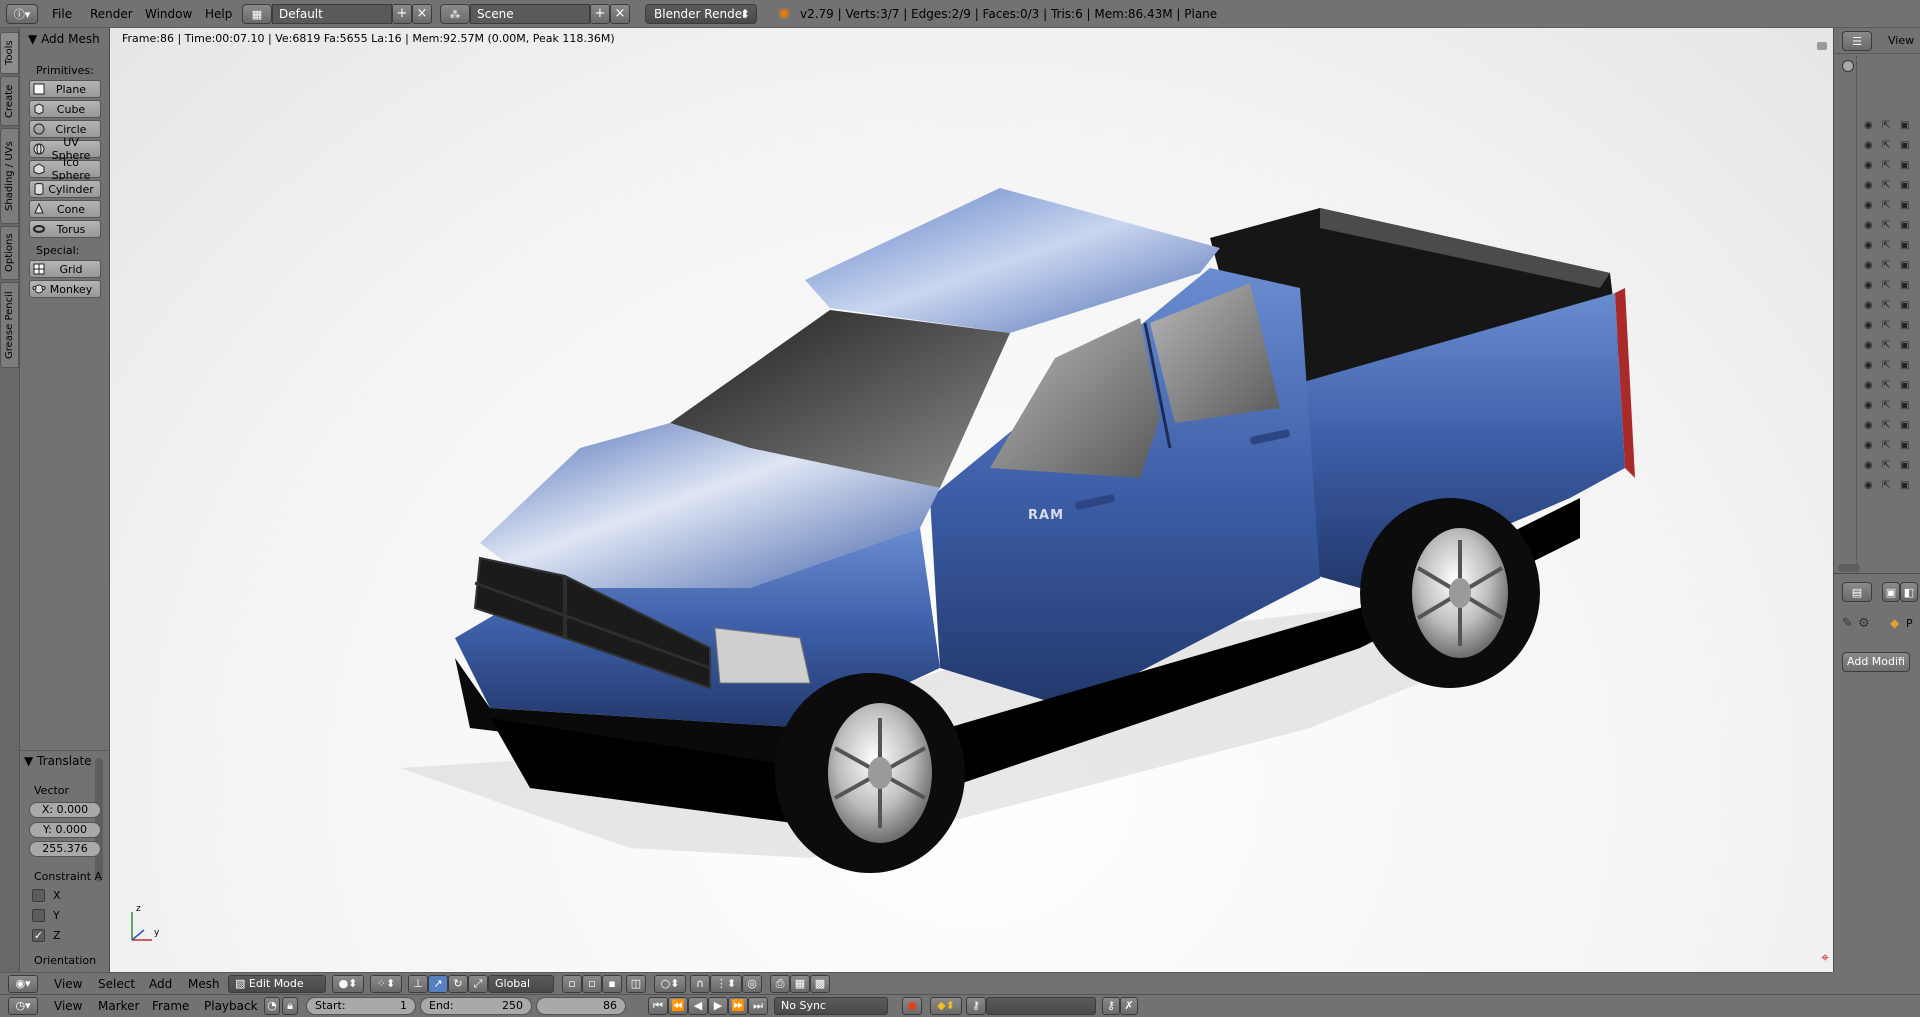 Image resolution: width=1920 pixels, height=1017 pixels. What do you see at coordinates (670, 984) in the screenshot?
I see `proportional-edit-dropdown: ○⬍` at bounding box center [670, 984].